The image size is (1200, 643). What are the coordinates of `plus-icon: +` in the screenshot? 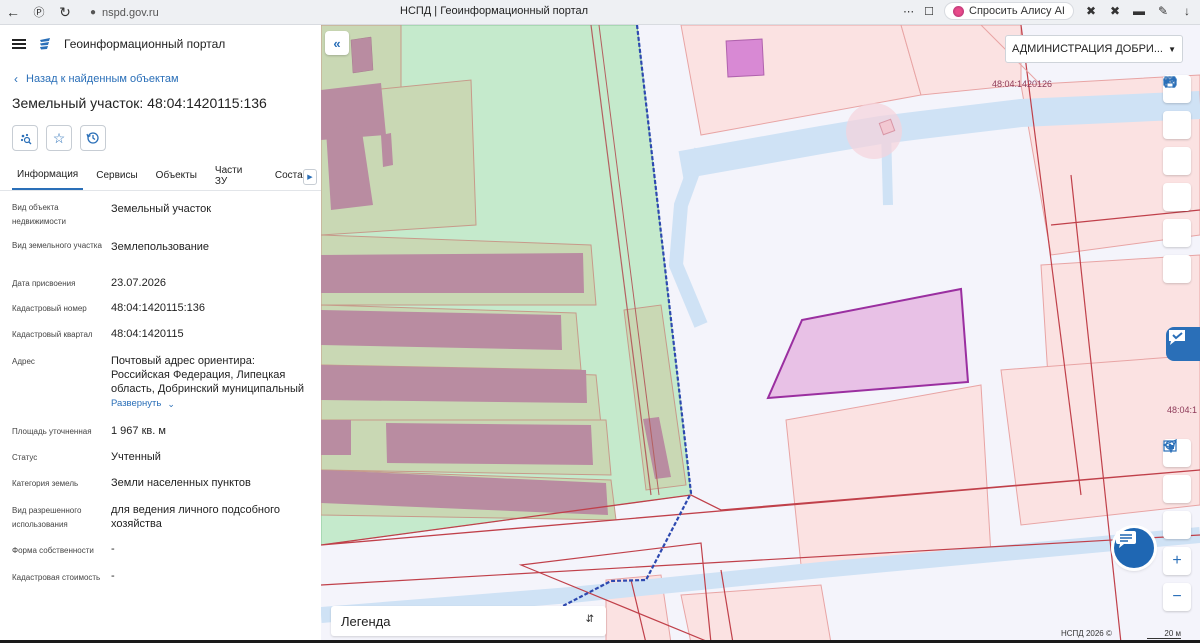 It's located at (1177, 560).